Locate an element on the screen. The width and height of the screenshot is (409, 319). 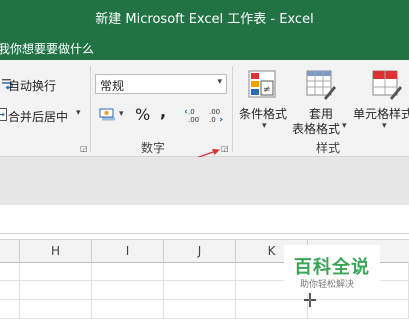
formula-bar is located at coordinates (204, 219).